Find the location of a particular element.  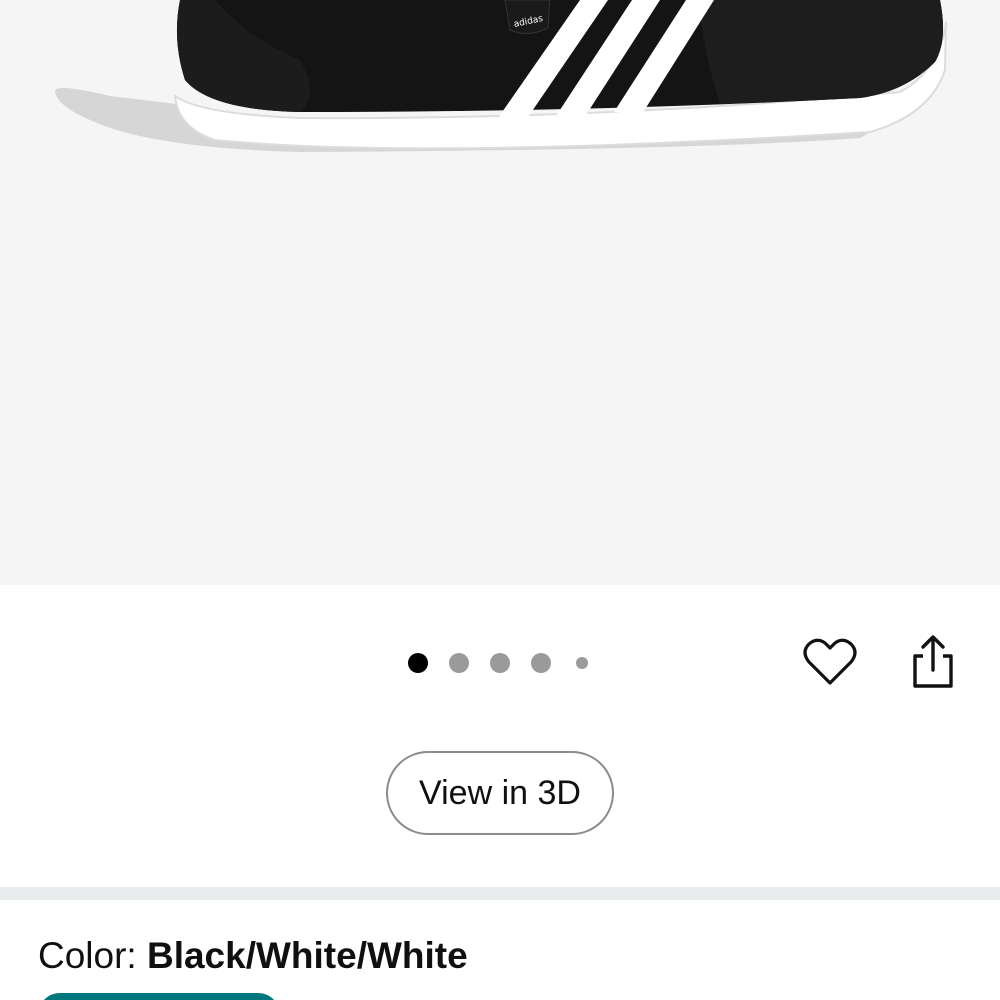

section-divider is located at coordinates (500, 893).